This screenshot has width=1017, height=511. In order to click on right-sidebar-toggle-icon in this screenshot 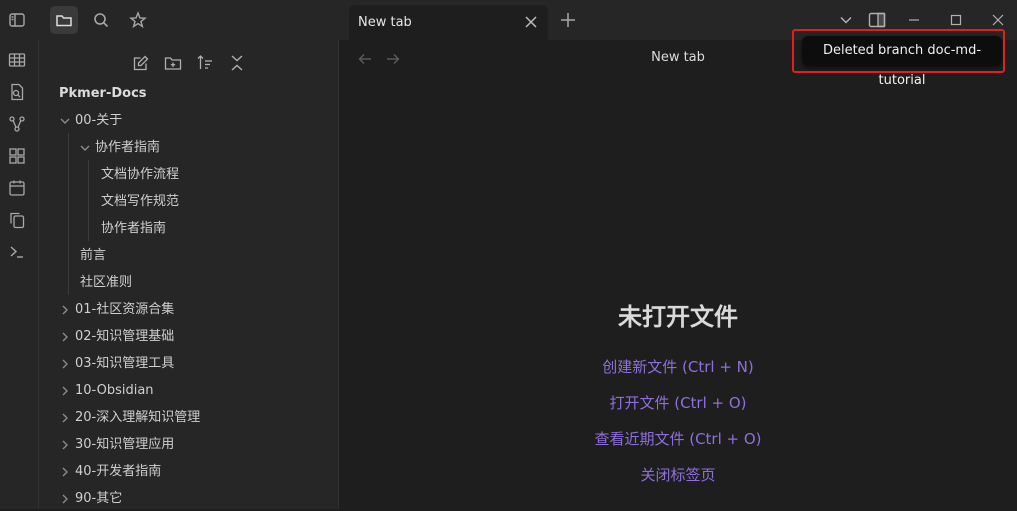, I will do `click(877, 20)`.